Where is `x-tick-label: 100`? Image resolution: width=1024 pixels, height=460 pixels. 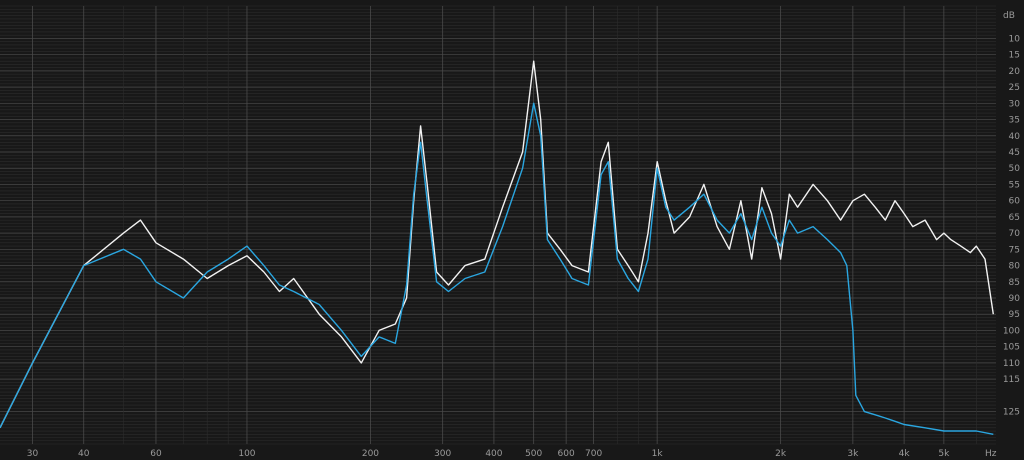 x-tick-label: 100 is located at coordinates (246, 454).